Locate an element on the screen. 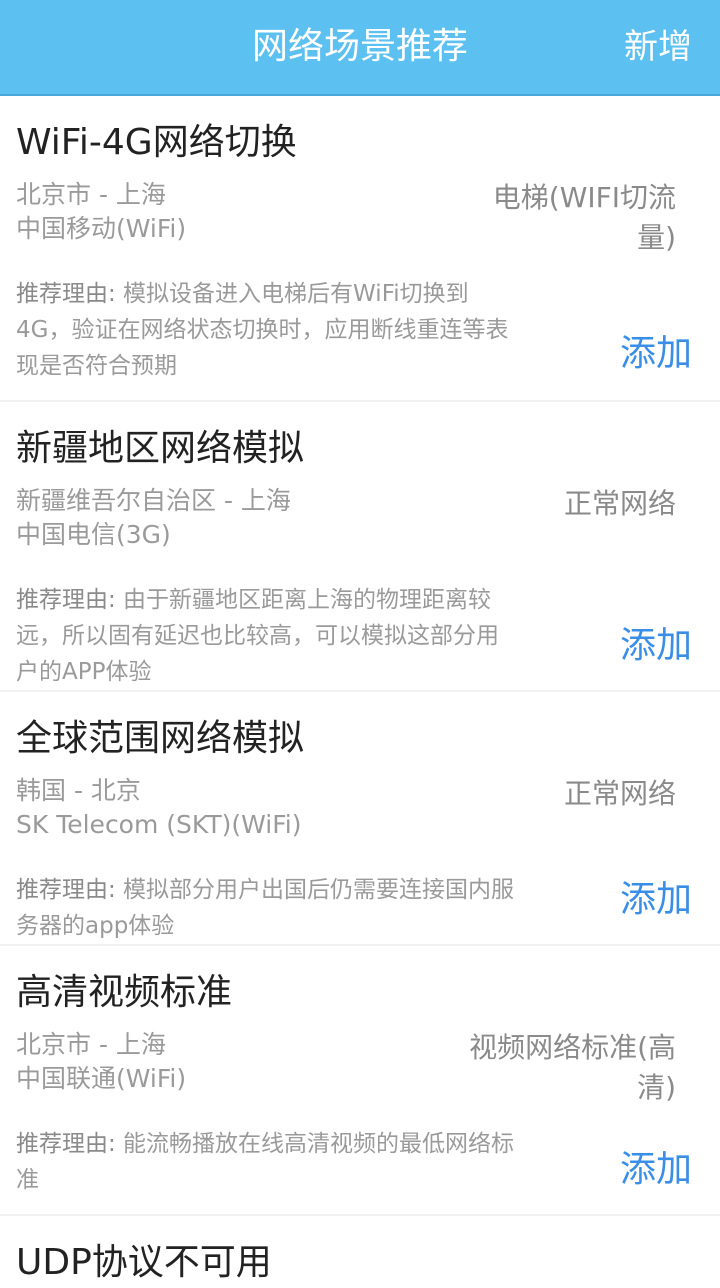  scenario-reason: 推荐理由: 能流畅播放在线高清视频的最低网络标准 is located at coordinates (266, 1162).